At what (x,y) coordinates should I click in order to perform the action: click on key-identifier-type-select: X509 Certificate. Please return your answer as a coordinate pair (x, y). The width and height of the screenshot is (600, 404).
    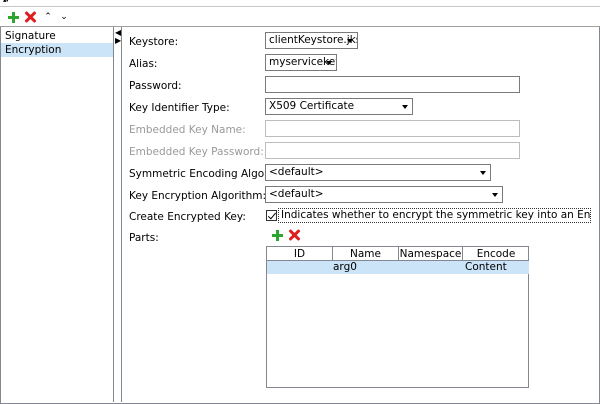
    Looking at the image, I should click on (339, 106).